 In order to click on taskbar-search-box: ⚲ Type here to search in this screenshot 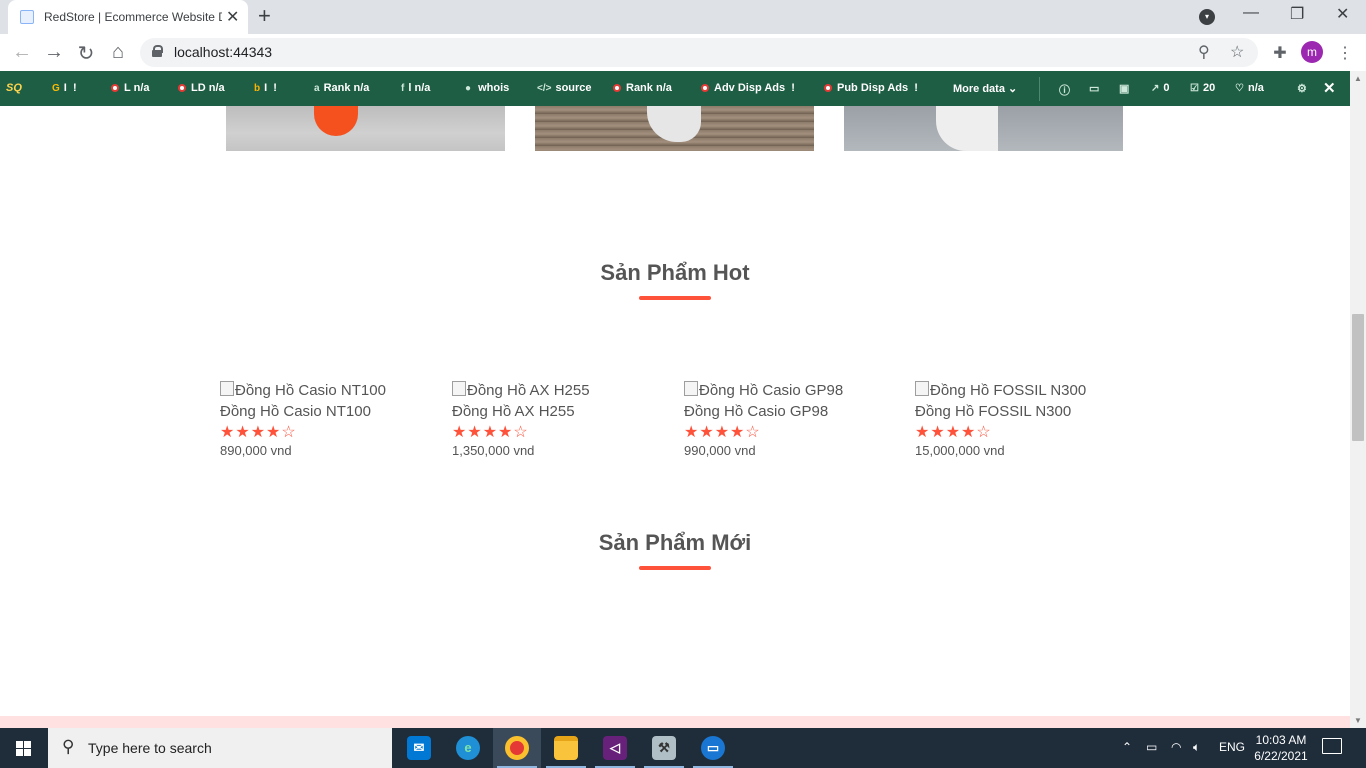, I will do `click(220, 748)`.